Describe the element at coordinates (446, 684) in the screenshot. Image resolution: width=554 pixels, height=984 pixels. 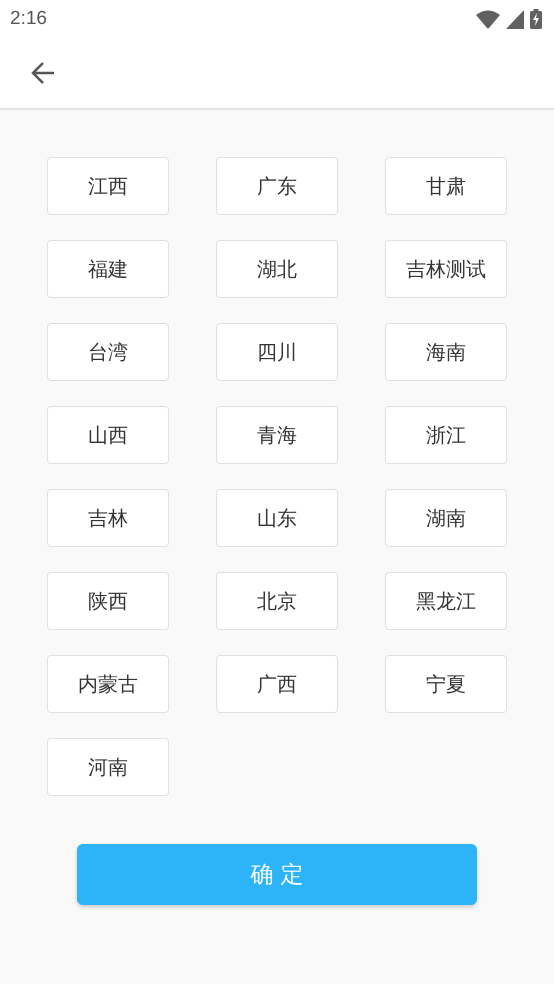
I see `province-option: 宁夏` at that location.